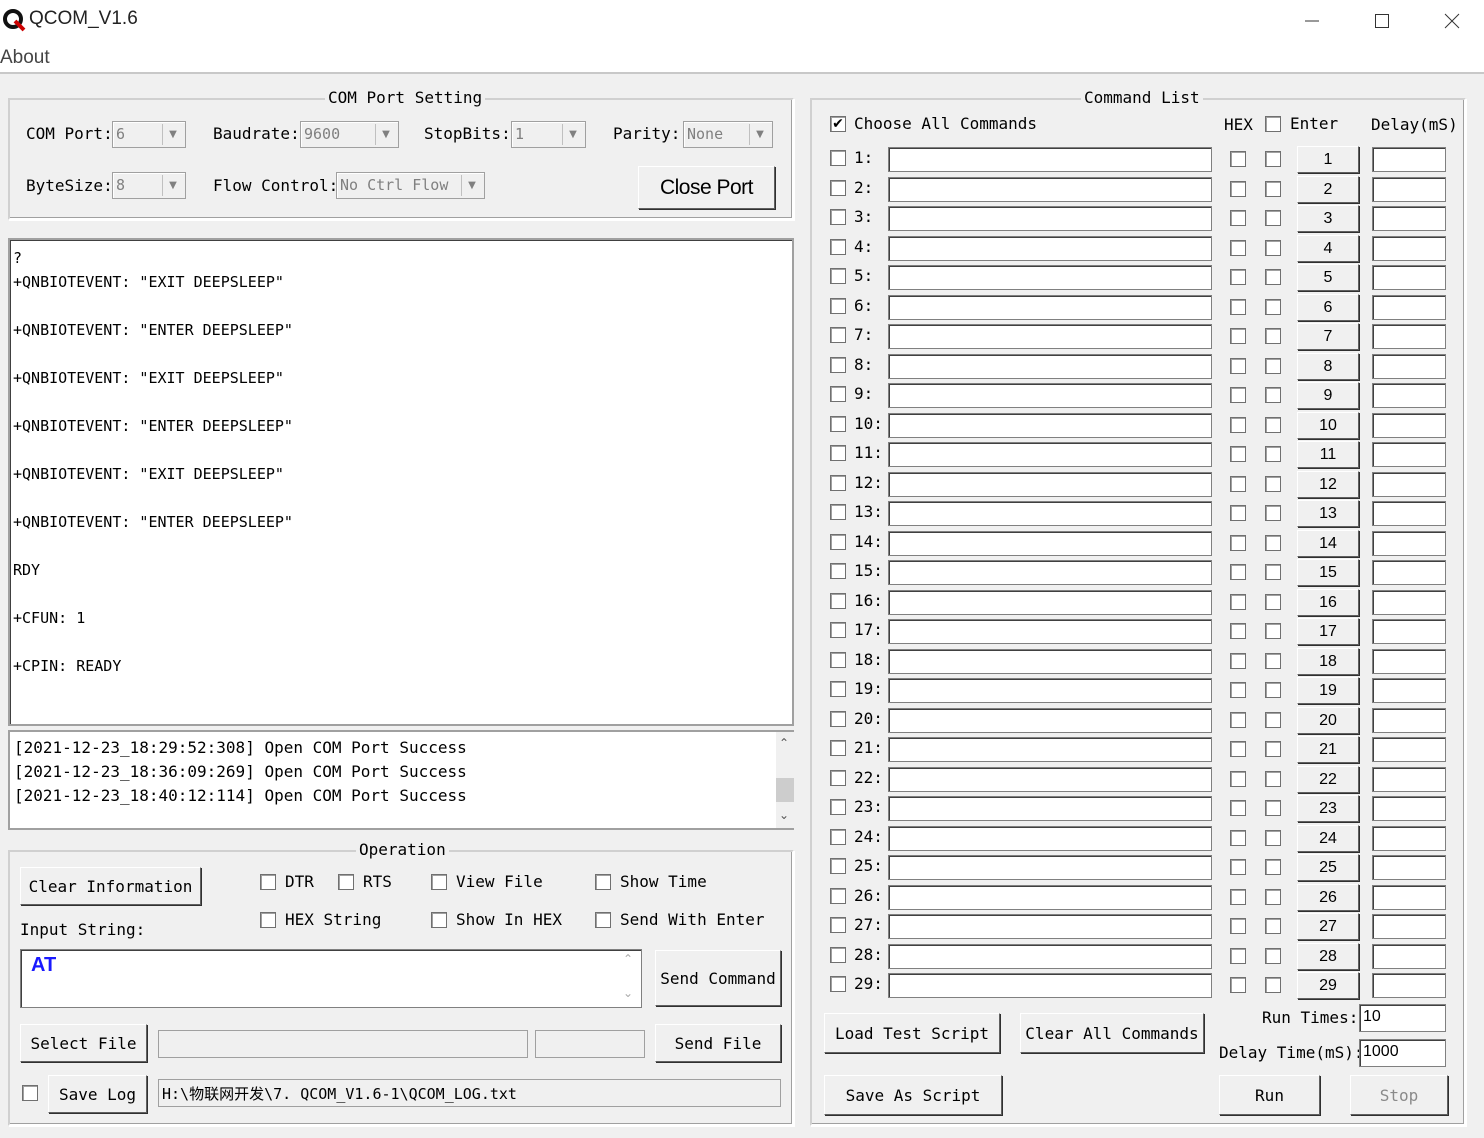 This screenshot has height=1138, width=1484. What do you see at coordinates (1328, 926) in the screenshot?
I see `send-command-row-button: 27` at bounding box center [1328, 926].